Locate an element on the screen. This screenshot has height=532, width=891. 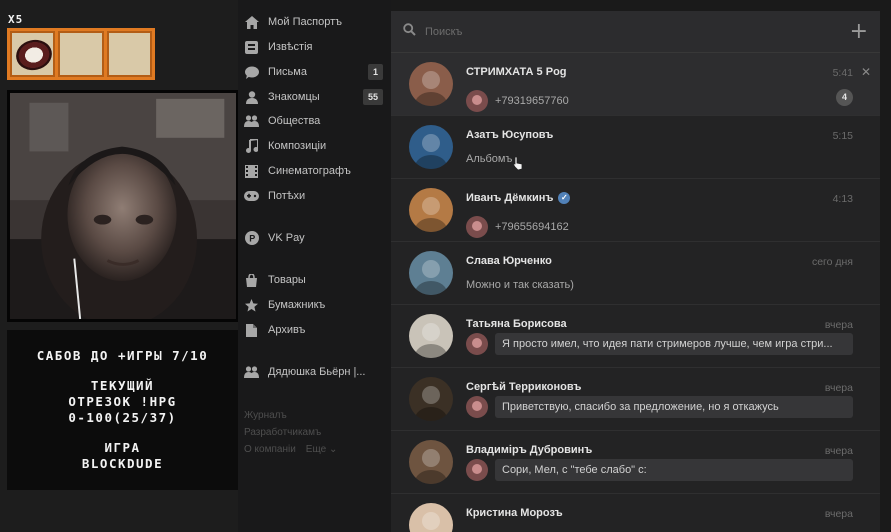
nav-item-music: Композиціи is located at coordinates (310, 146).